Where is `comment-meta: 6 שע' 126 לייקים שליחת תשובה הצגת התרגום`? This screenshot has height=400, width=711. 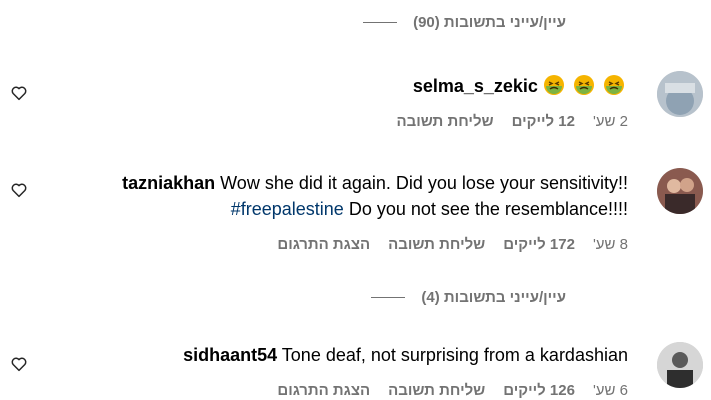 comment-meta: 6 שע' 126 לייקים שליחת תשובה הצגת התרגום is located at coordinates (452, 390).